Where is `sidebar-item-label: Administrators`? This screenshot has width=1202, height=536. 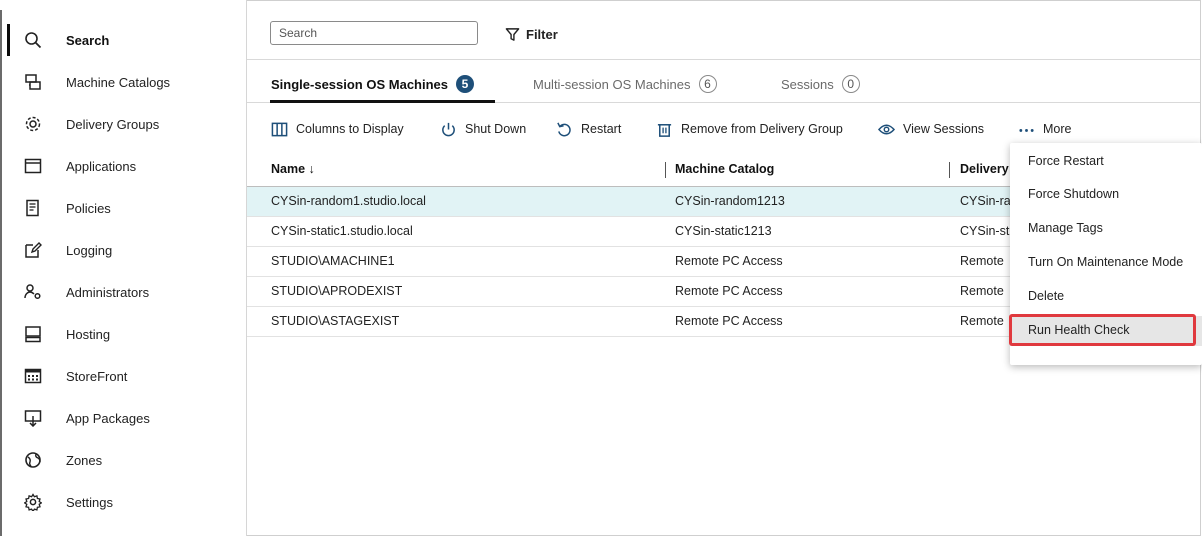 sidebar-item-label: Administrators is located at coordinates (108, 292).